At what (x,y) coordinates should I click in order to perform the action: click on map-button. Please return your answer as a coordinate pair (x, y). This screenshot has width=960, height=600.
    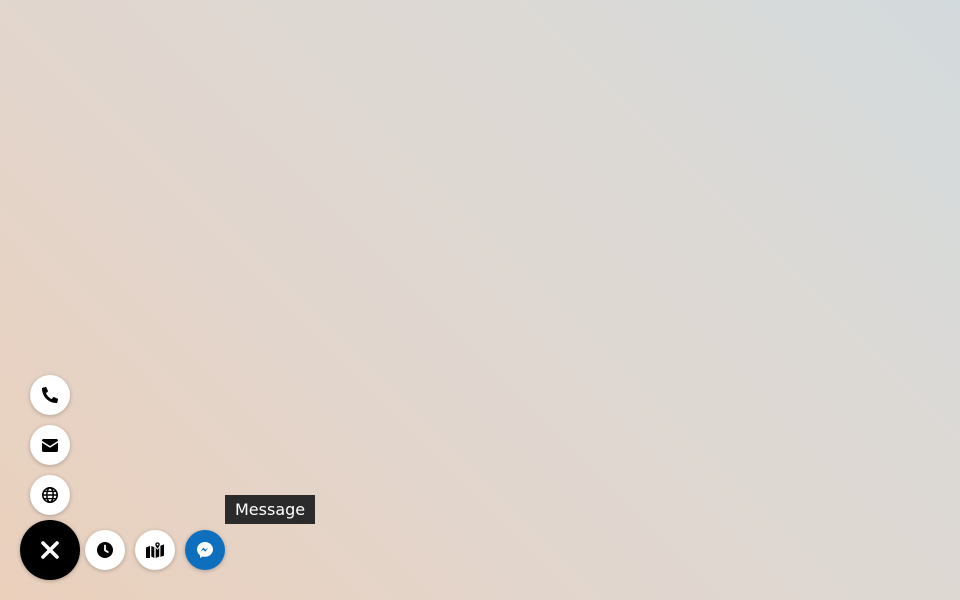
    Looking at the image, I should click on (155, 550).